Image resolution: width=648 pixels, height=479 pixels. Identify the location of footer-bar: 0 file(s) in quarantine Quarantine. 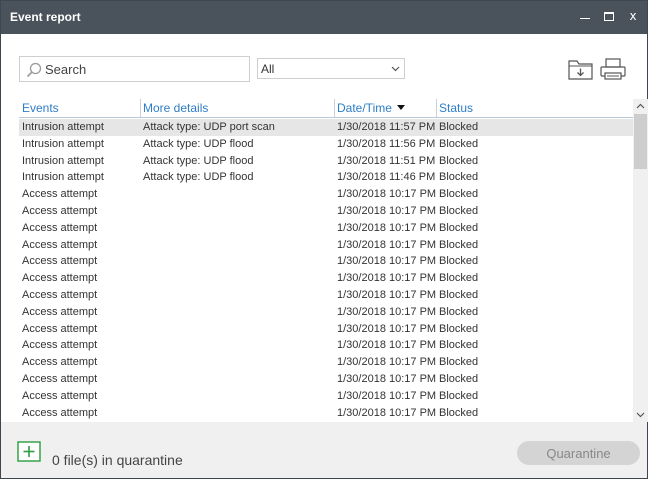
(324, 450).